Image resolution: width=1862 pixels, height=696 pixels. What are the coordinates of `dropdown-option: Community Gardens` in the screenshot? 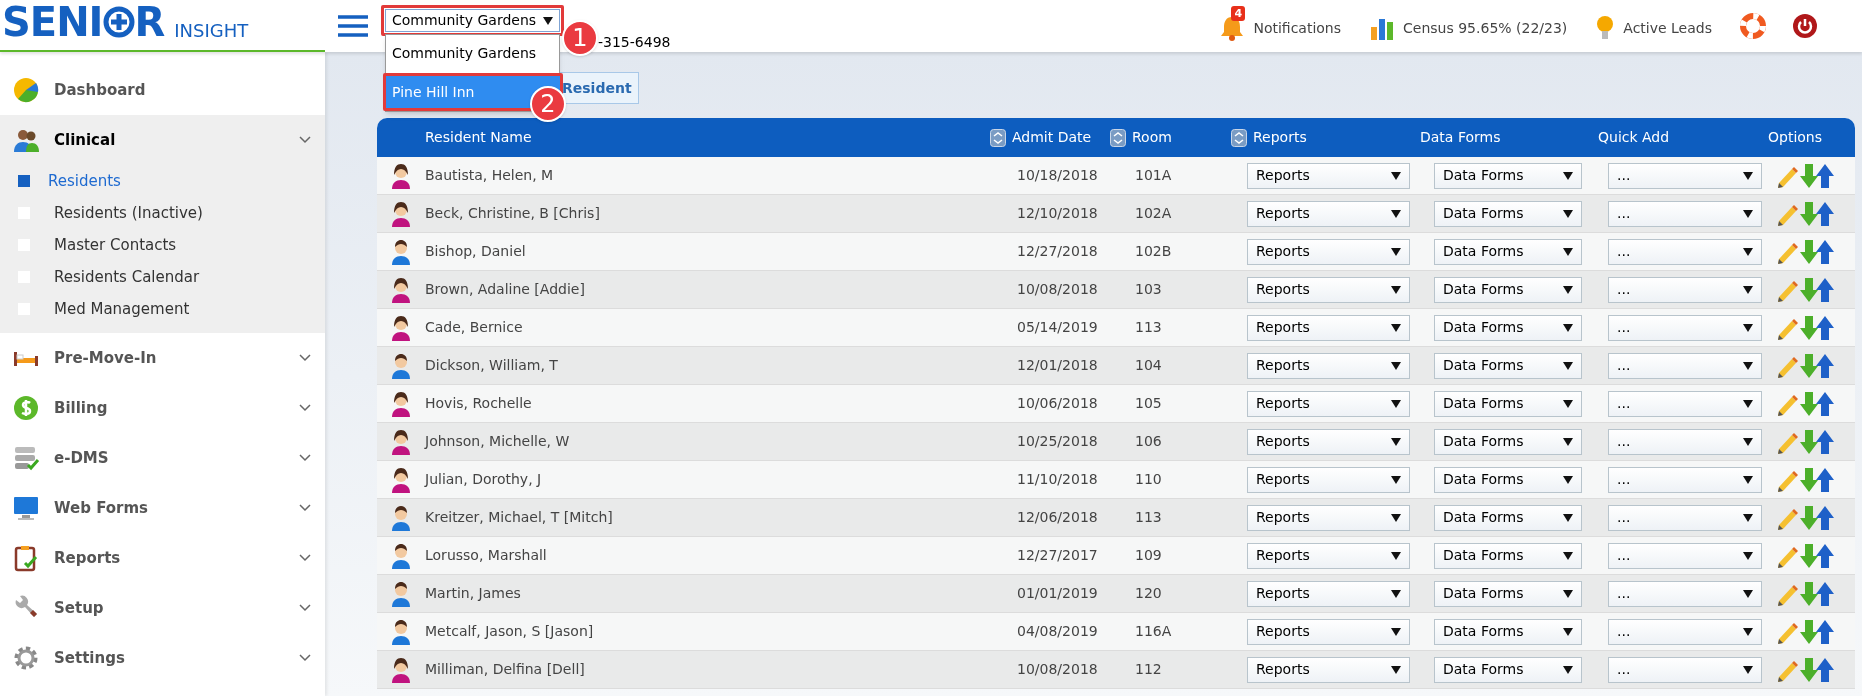 It's located at (472, 53).